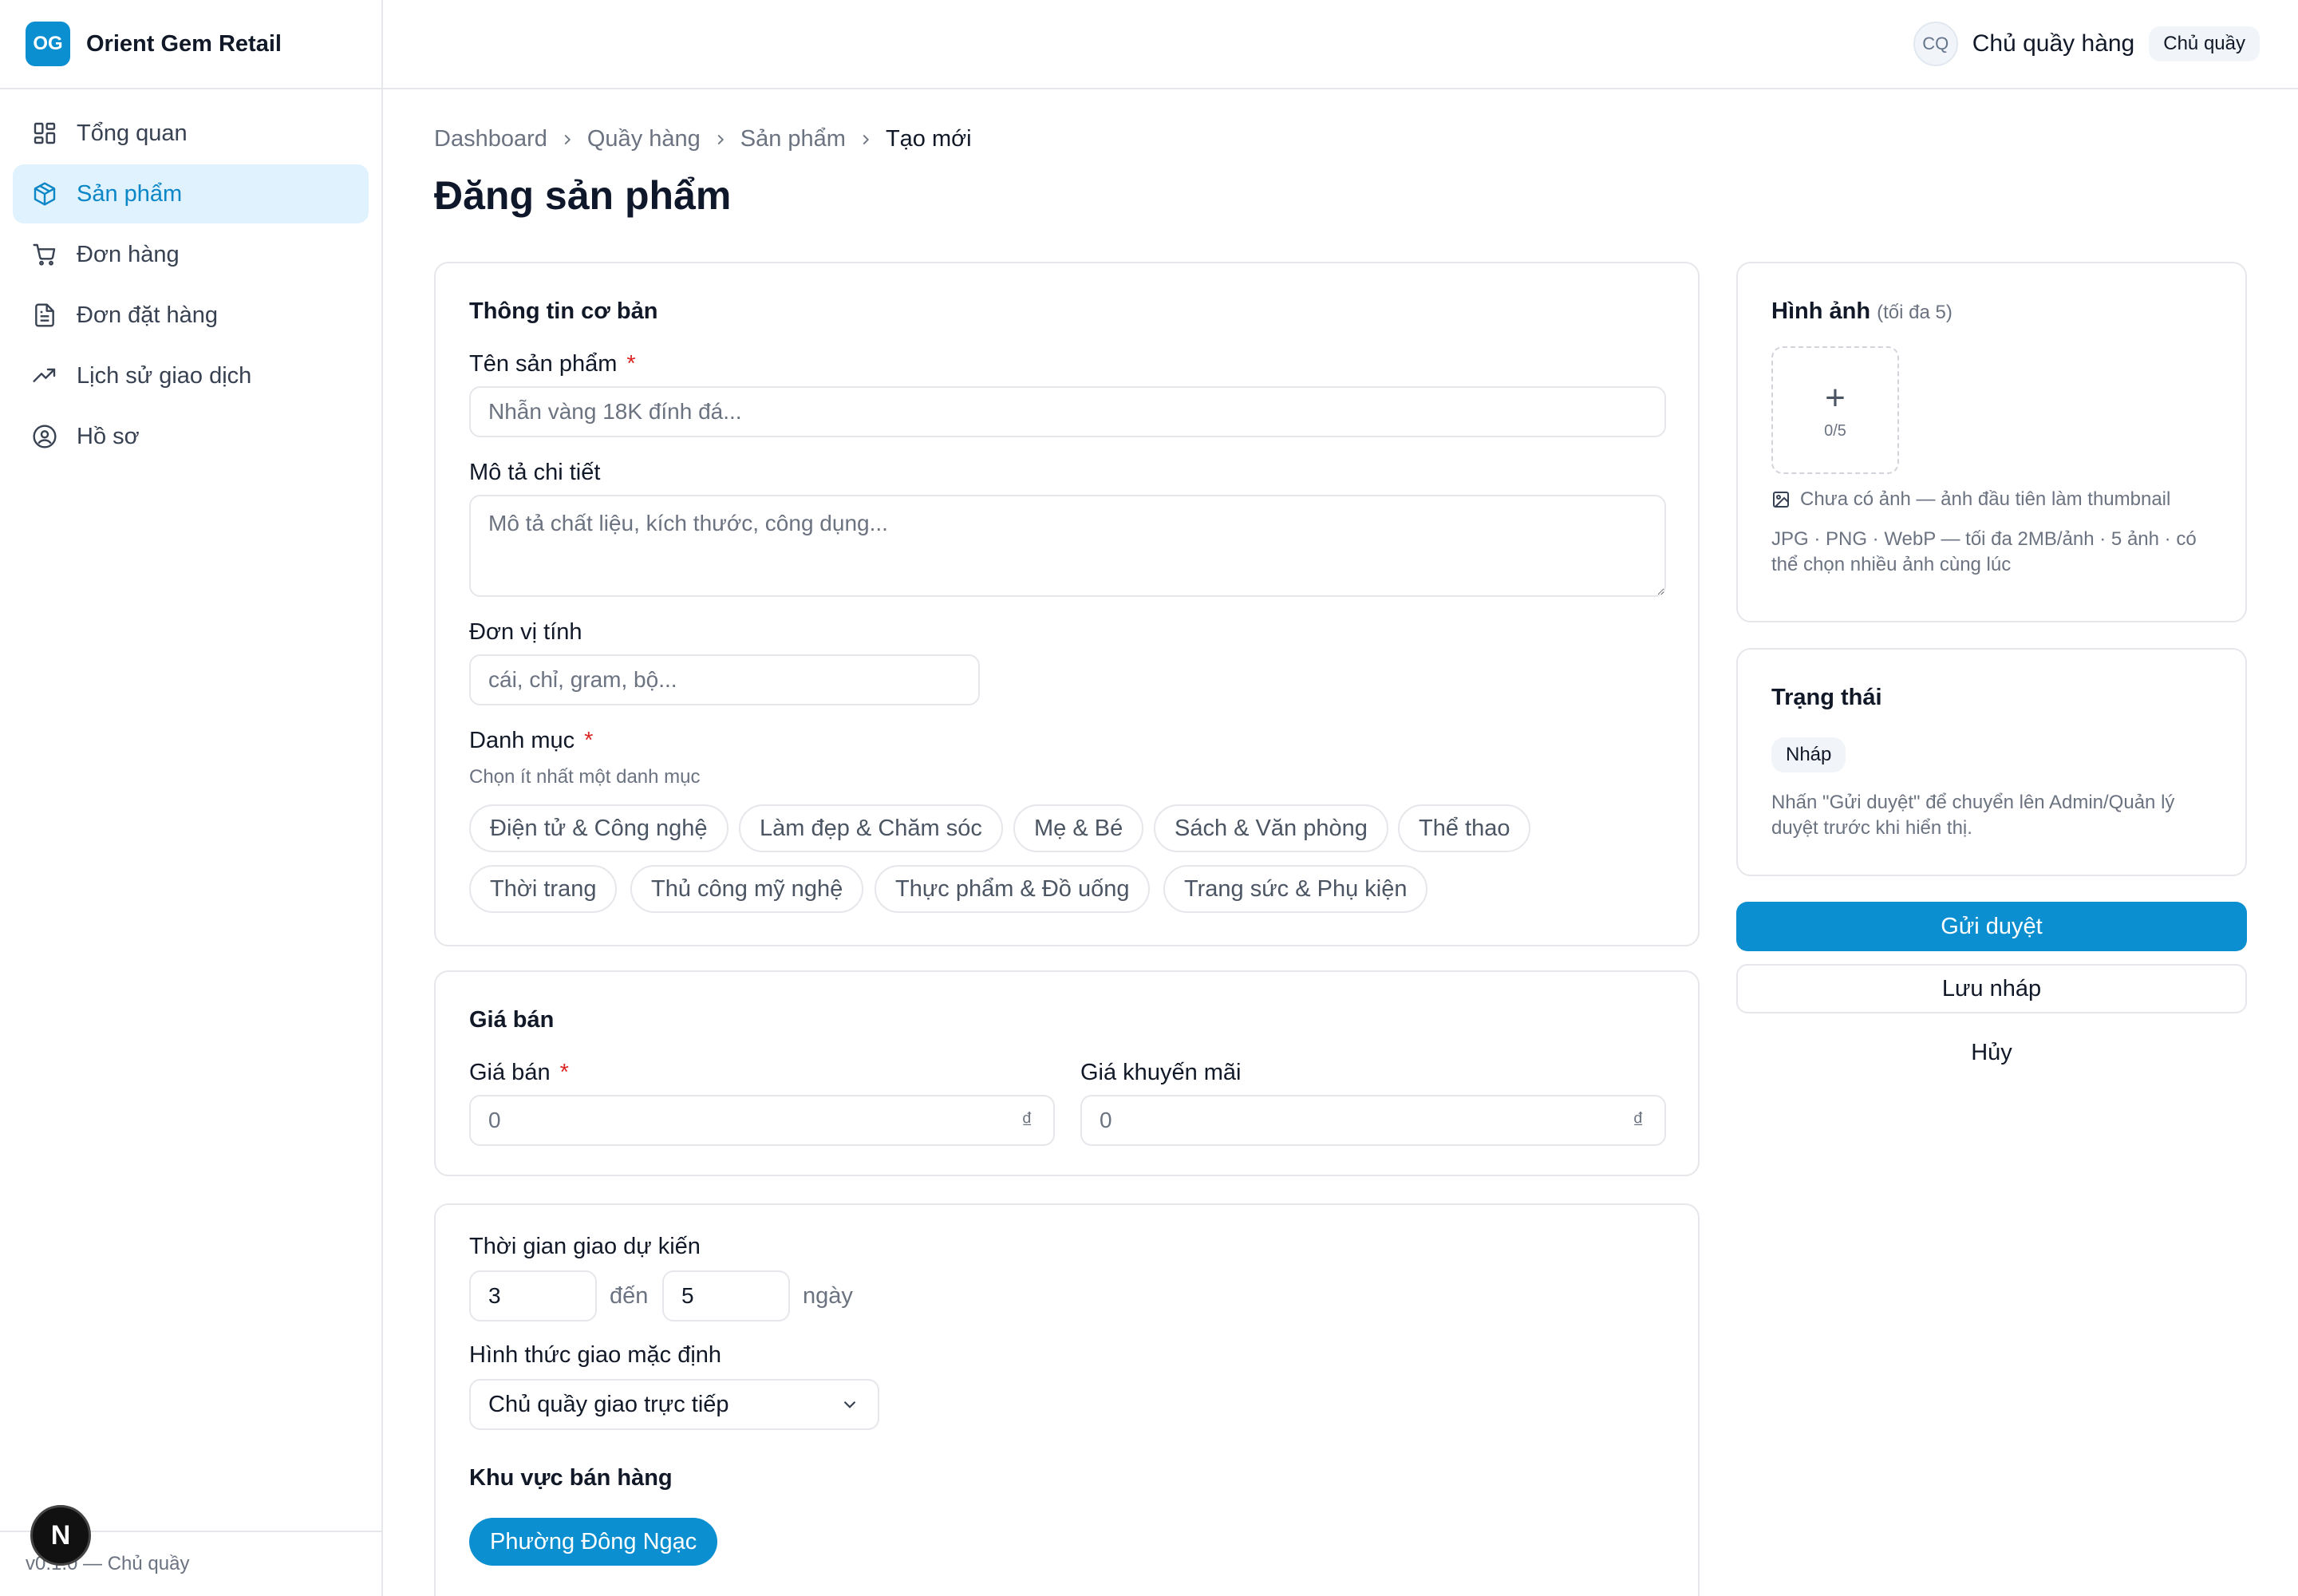 Image resolution: width=2298 pixels, height=1596 pixels. I want to click on sidebar-item-label: Sản phẩm, so click(130, 193).